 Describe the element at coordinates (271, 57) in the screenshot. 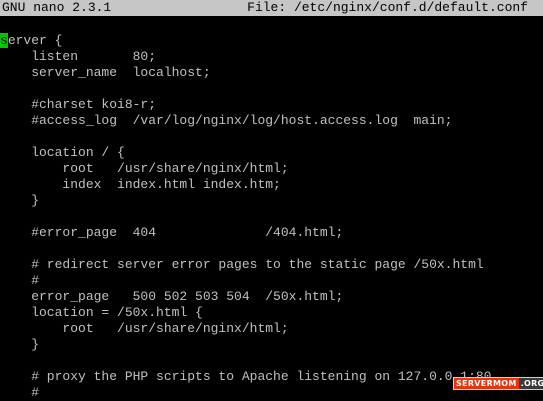

I see `editor-line-2: listen 80;` at that location.